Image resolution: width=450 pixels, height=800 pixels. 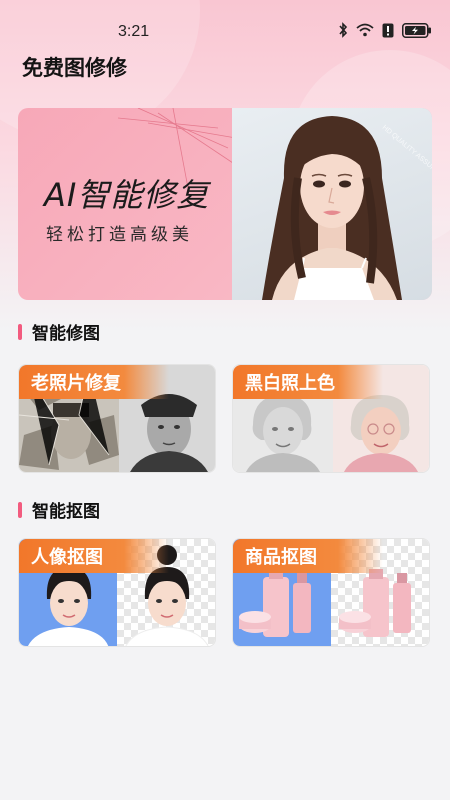 What do you see at coordinates (119, 235) in the screenshot?
I see `banner-subtitle: 轻松打造高级美` at bounding box center [119, 235].